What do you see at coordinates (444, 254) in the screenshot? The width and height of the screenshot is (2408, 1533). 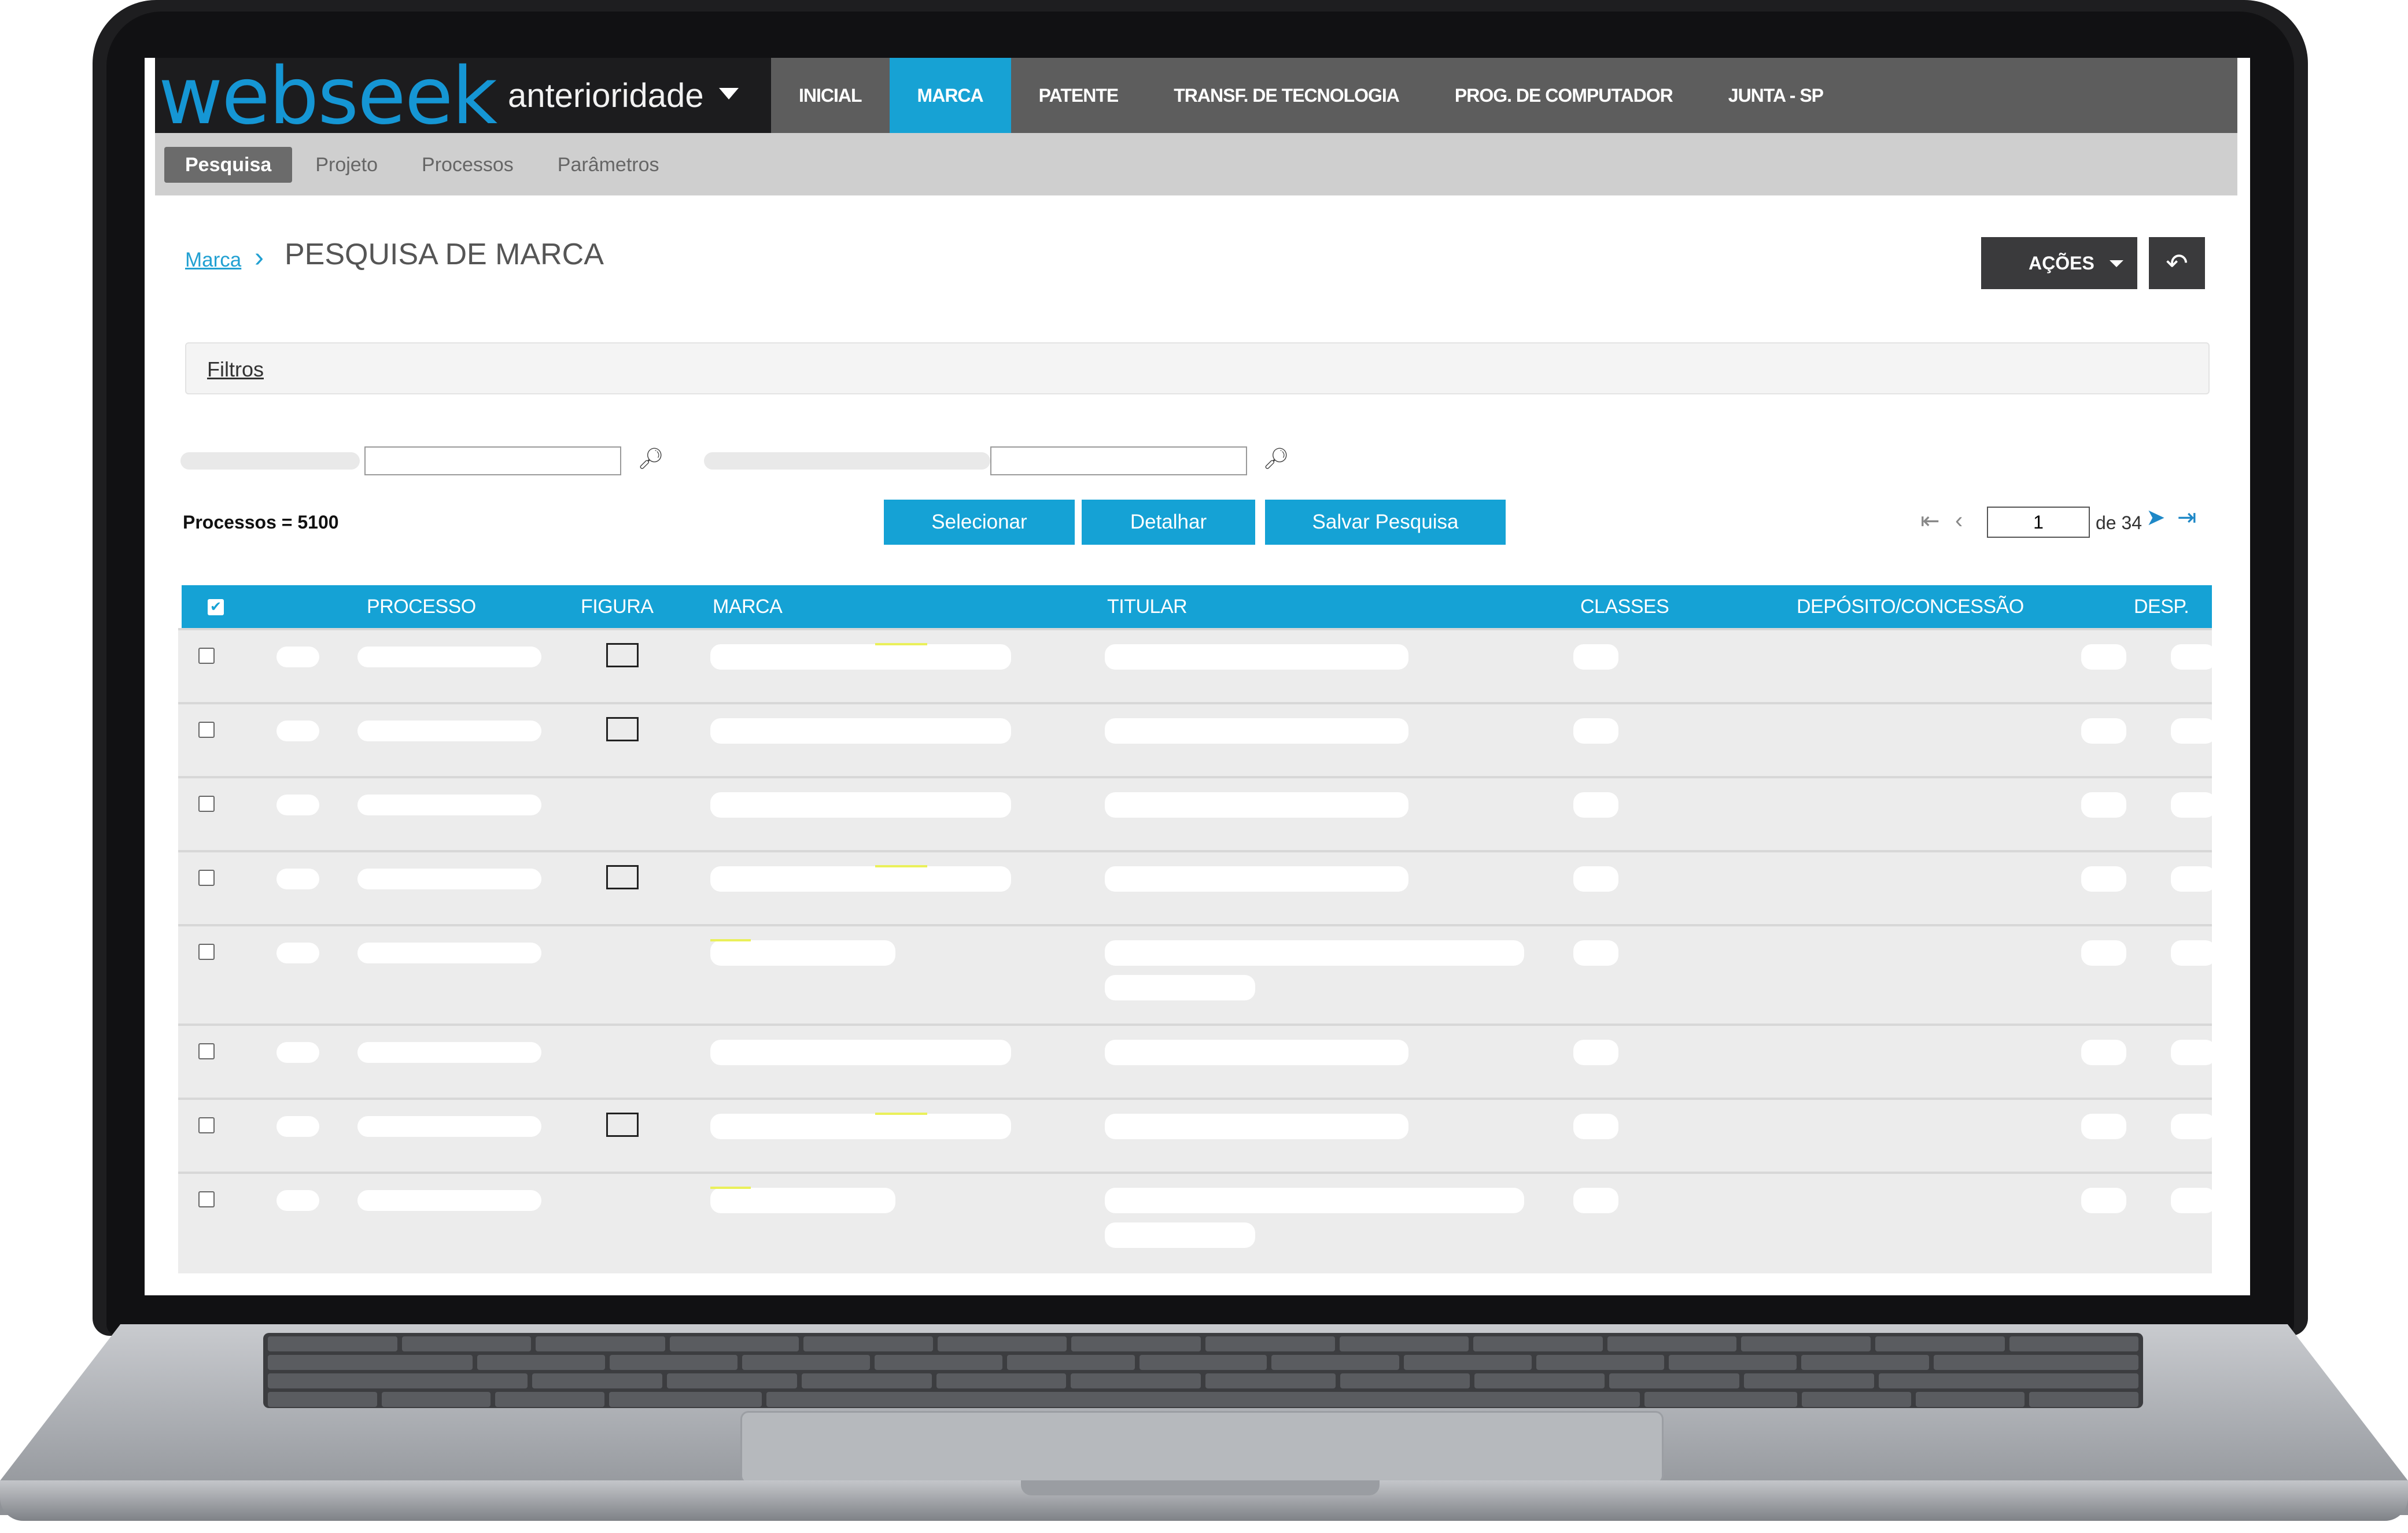 I see `page-title: PESQUISA DE MARCA` at bounding box center [444, 254].